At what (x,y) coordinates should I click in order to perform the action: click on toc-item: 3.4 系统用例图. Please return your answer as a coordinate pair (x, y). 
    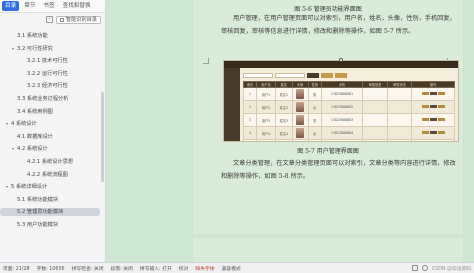
    Looking at the image, I should click on (50, 112).